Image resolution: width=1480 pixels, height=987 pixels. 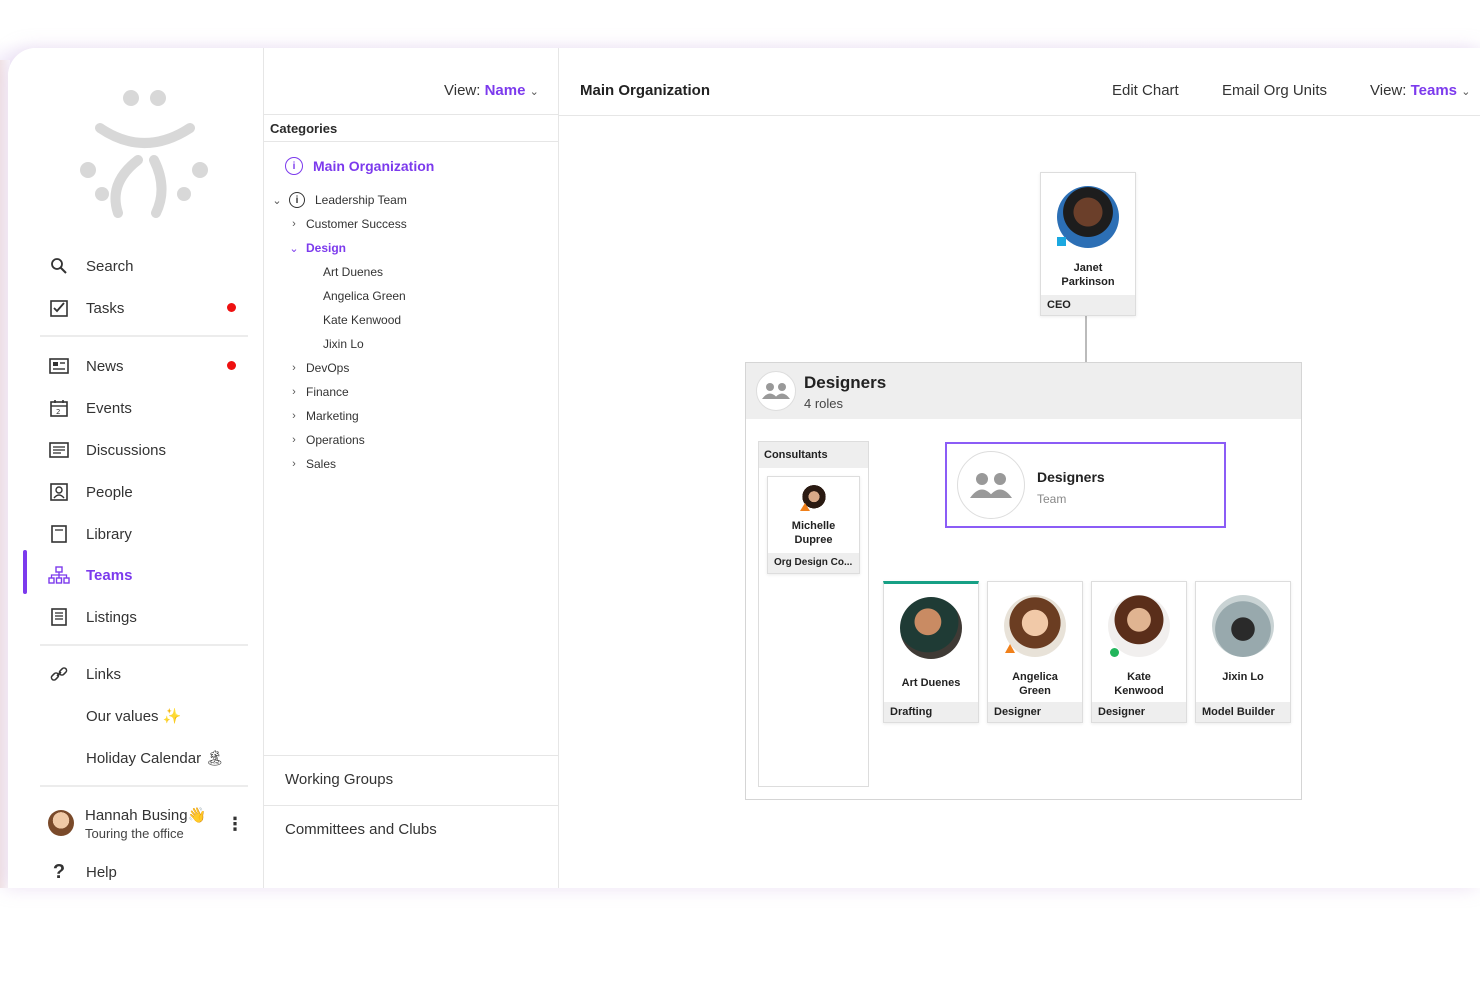 I want to click on sidebar-item-people: People, so click(x=148, y=492).